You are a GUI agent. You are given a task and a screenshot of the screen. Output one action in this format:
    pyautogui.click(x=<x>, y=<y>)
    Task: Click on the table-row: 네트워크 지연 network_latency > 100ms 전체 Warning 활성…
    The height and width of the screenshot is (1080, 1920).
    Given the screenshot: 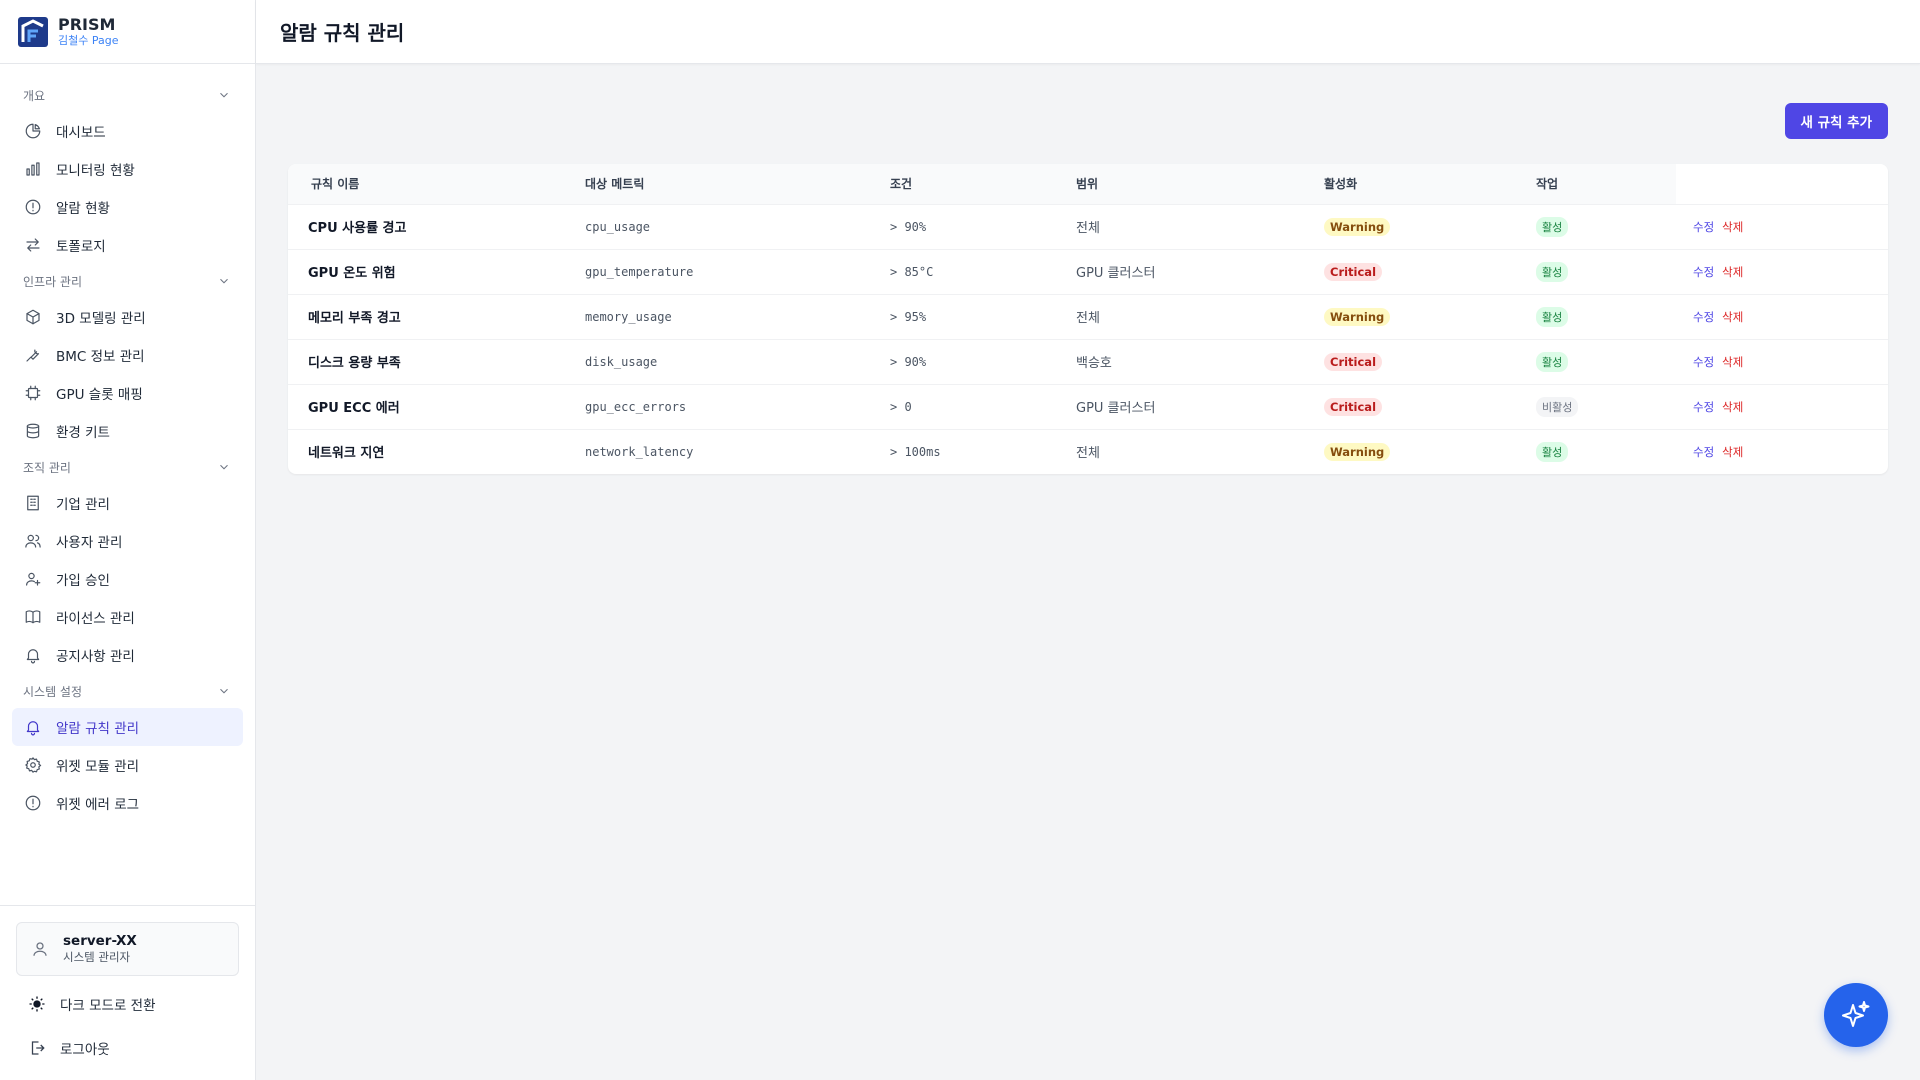 What is the action you would take?
    pyautogui.click(x=1088, y=451)
    